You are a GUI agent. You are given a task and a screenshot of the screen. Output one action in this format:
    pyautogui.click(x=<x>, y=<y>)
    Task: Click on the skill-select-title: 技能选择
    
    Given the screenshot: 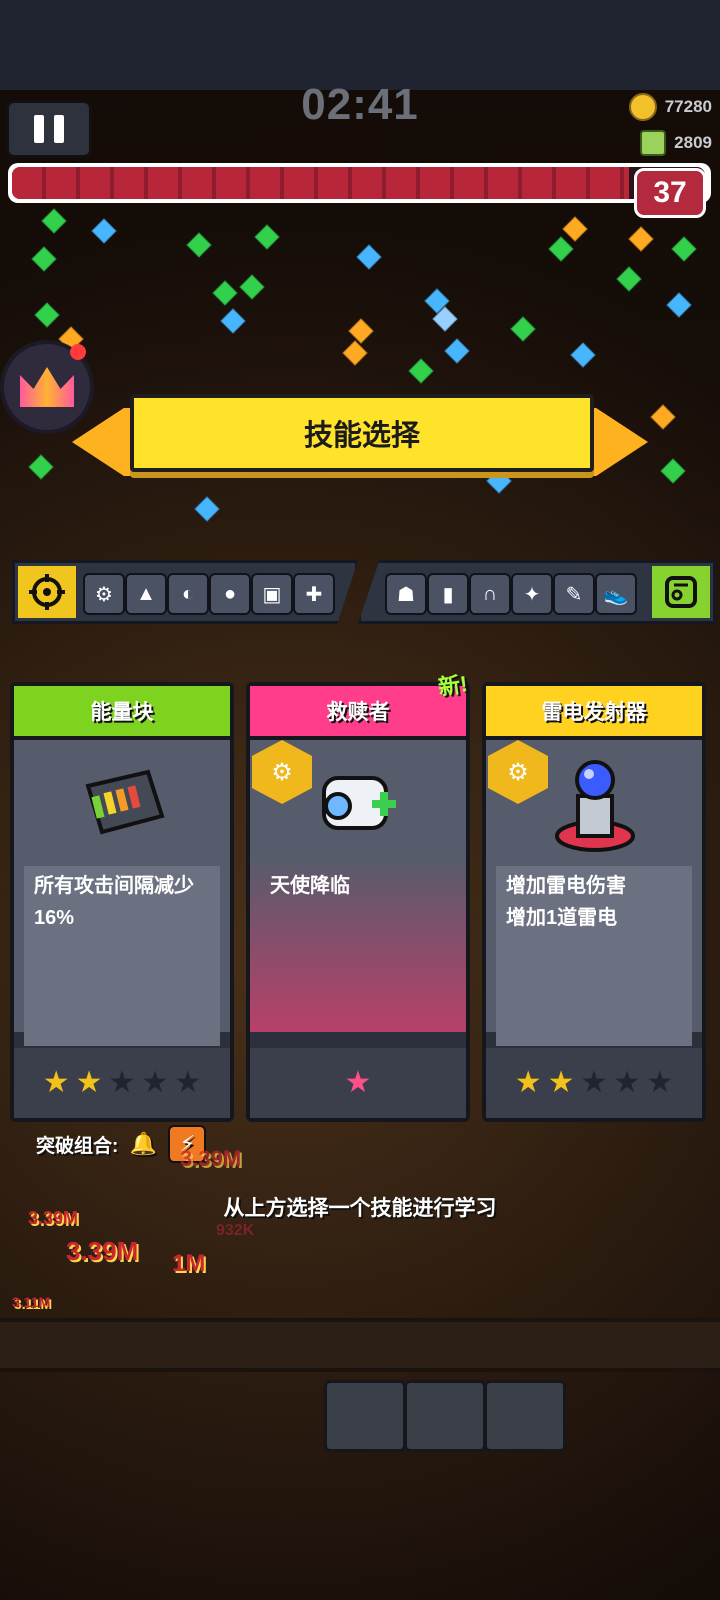 What is the action you would take?
    pyautogui.click(x=362, y=433)
    